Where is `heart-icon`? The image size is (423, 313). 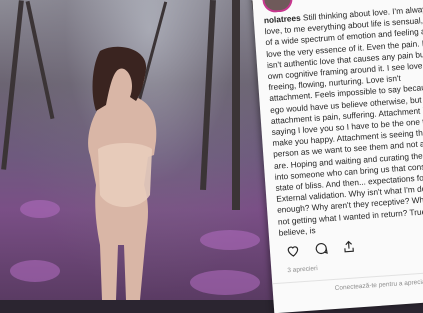
heart-icon is located at coordinates (293, 250).